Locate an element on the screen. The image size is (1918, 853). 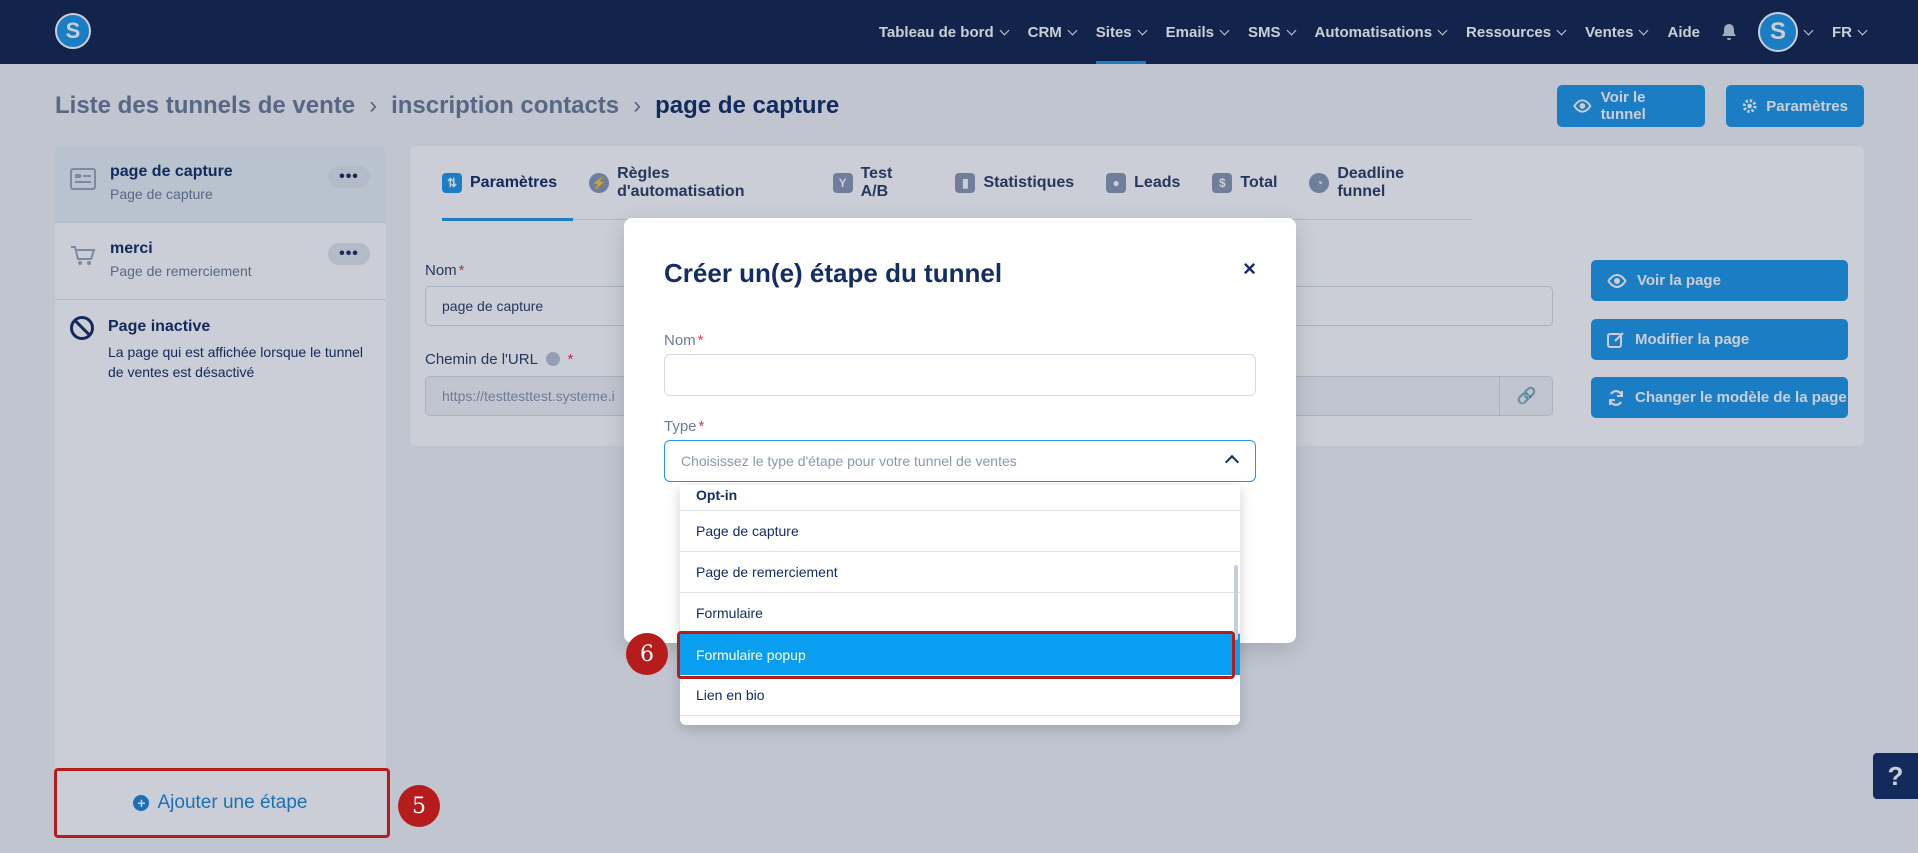
option-formulaire: Formulaire is located at coordinates (960, 613).